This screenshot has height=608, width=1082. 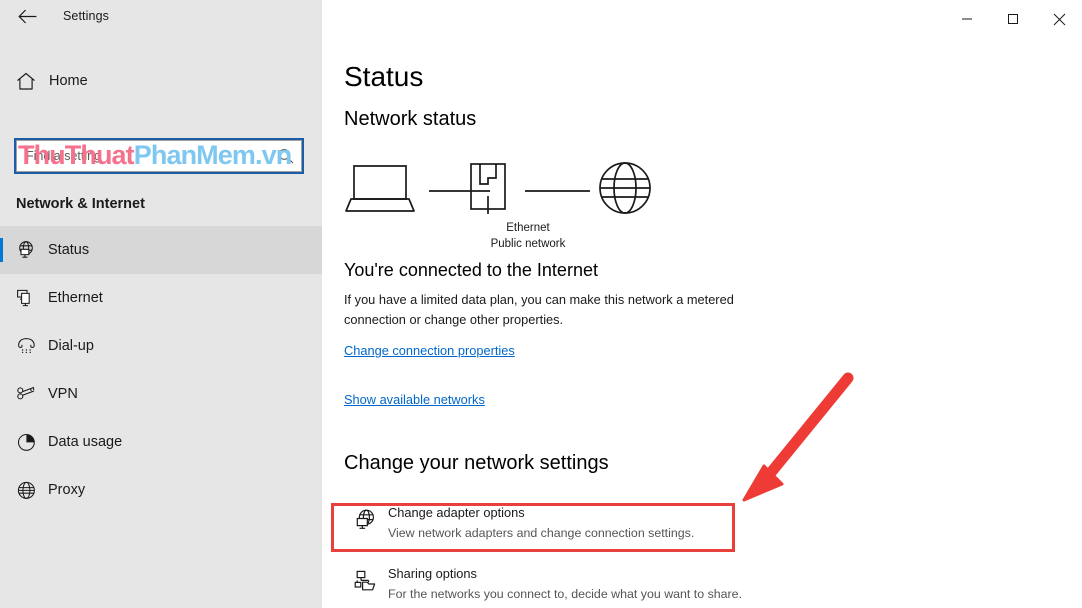 What do you see at coordinates (67, 490) in the screenshot?
I see `sidebar-item-label-proxy: Proxy` at bounding box center [67, 490].